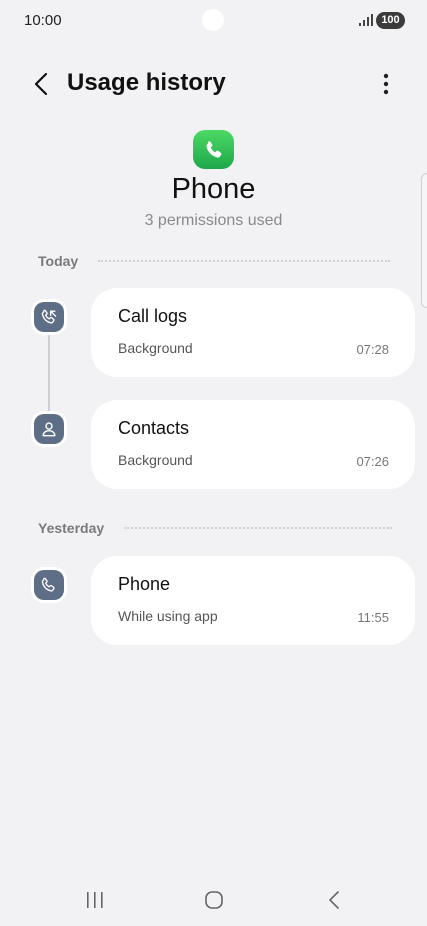 The image size is (427, 926). Describe the element at coordinates (390, 20) in the screenshot. I see `battery-icon: 100` at that location.